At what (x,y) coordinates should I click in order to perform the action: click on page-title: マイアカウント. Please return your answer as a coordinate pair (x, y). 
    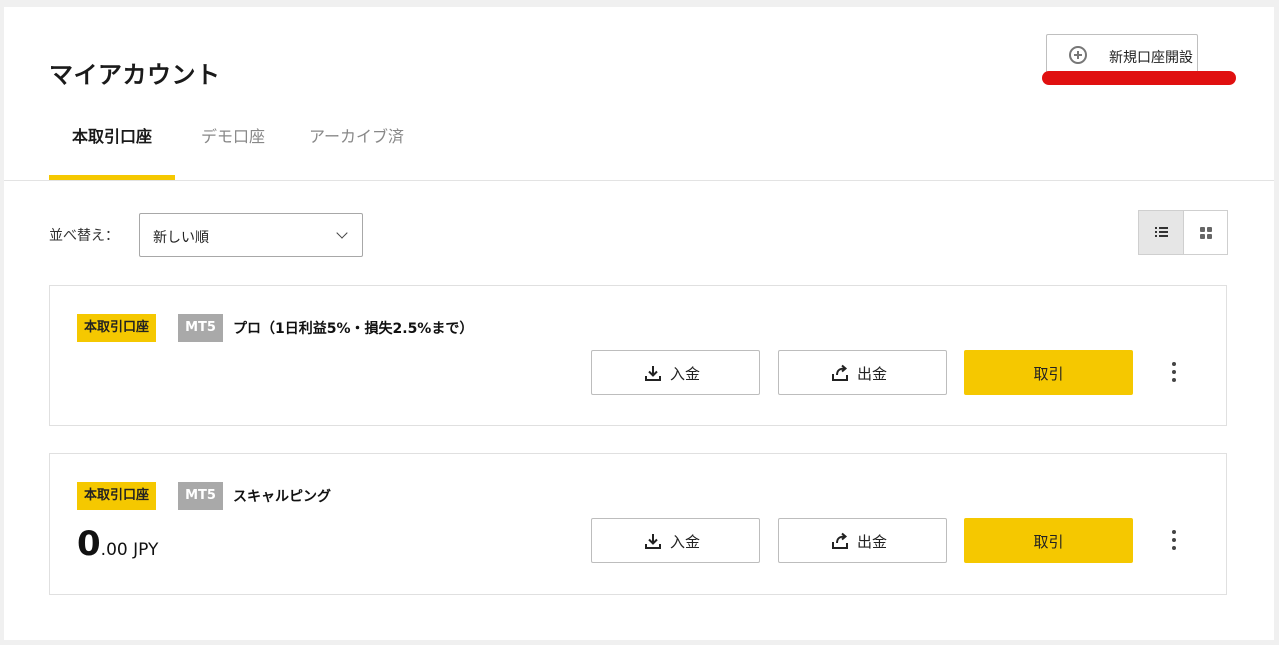
    Looking at the image, I should click on (135, 75).